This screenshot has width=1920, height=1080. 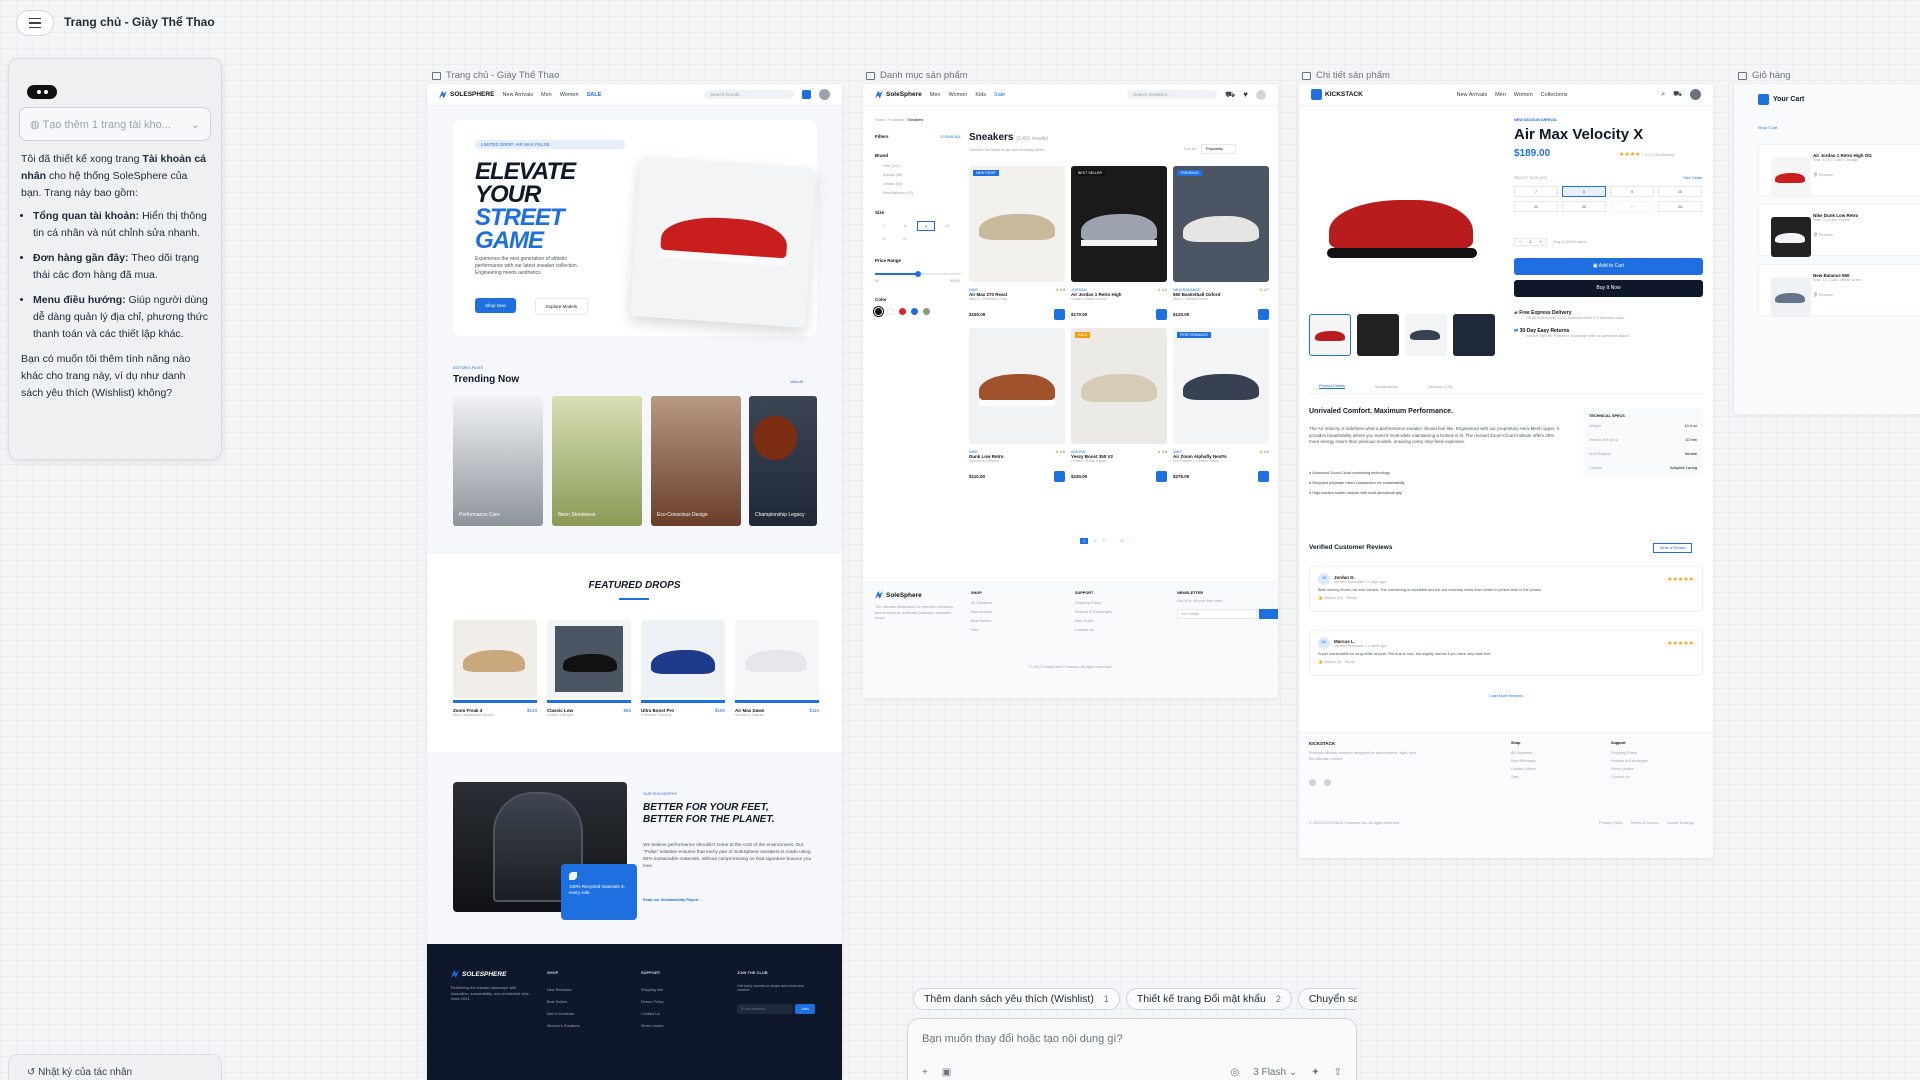 I want to click on price-slider, so click(x=918, y=274).